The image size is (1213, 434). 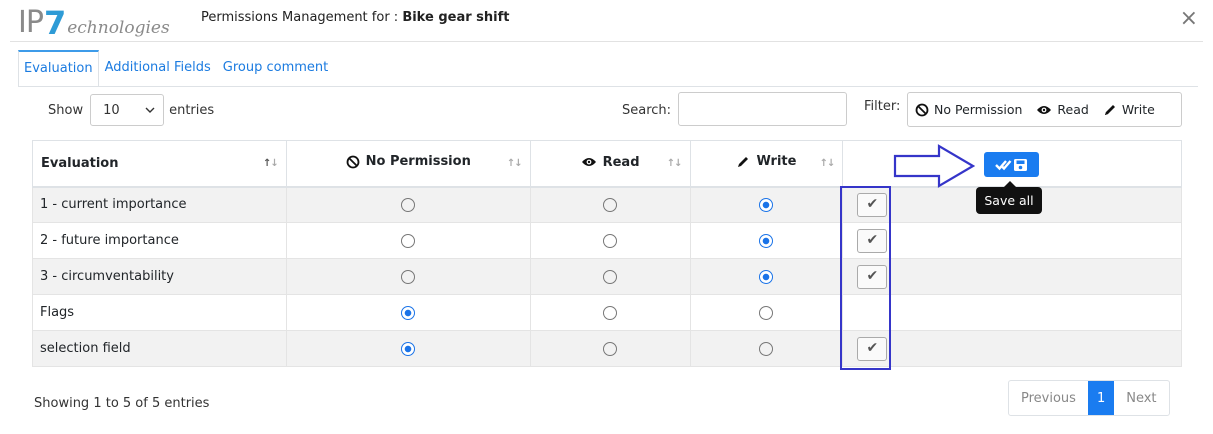 I want to click on column-header-write: Write ↑↓, so click(x=766, y=164).